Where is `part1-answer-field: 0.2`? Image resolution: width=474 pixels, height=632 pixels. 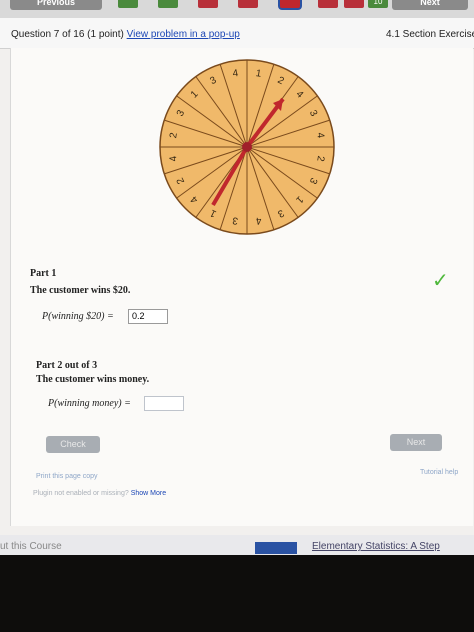 part1-answer-field: 0.2 is located at coordinates (148, 316).